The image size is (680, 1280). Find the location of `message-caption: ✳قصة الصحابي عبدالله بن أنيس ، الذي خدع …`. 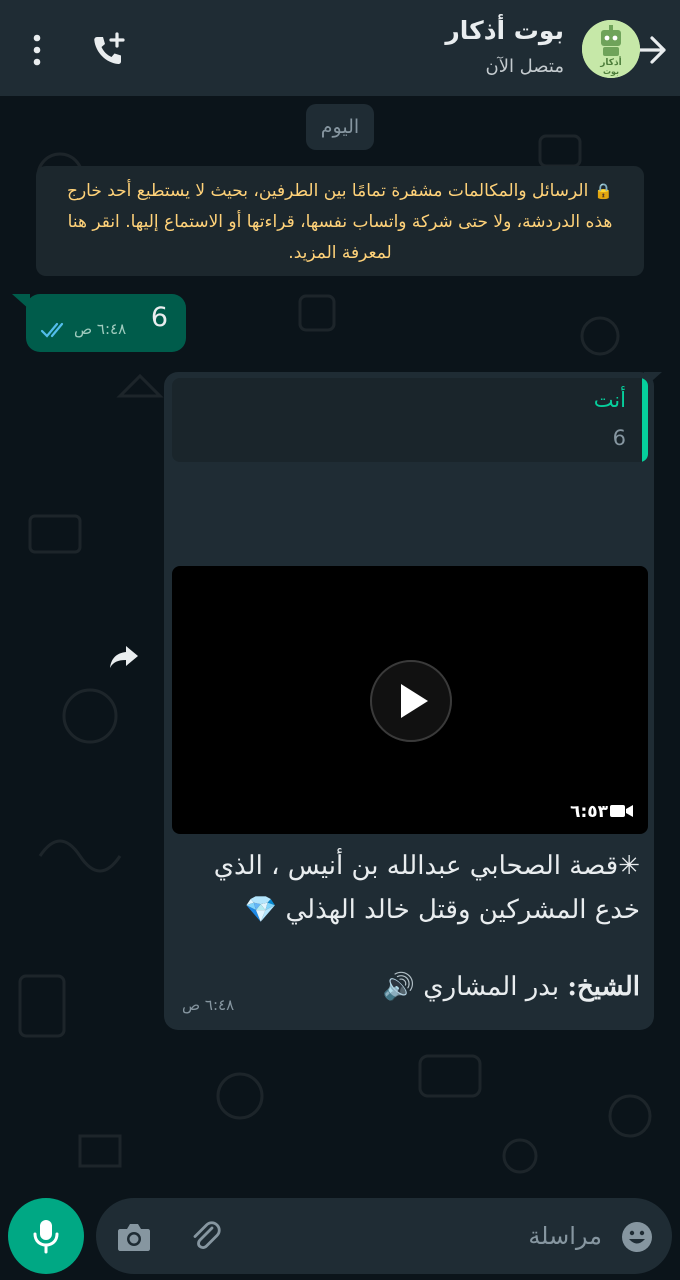

message-caption: ✳قصة الصحابي عبدالله بن أنيس ، الذي خدع … is located at coordinates (410, 888).